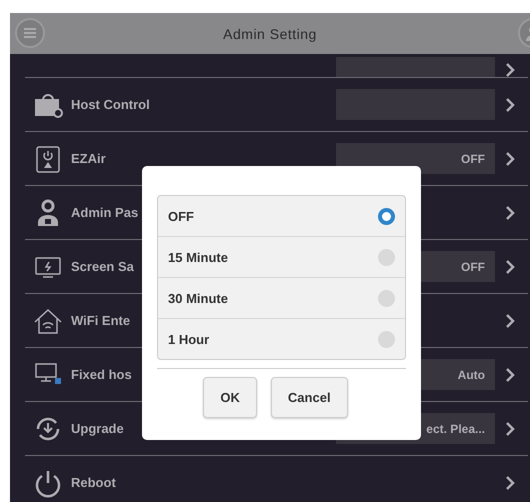 The width and height of the screenshot is (530, 502). I want to click on row-label: Reboot, so click(93, 482).